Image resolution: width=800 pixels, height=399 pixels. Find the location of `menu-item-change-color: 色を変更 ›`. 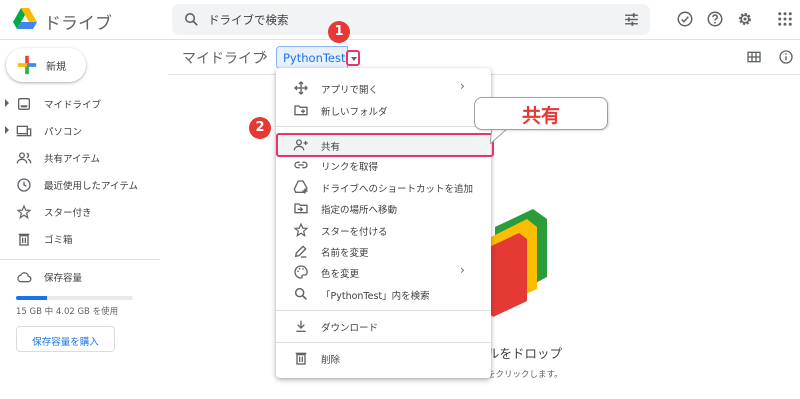

menu-item-change-color: 色を変更 › is located at coordinates (383, 272).